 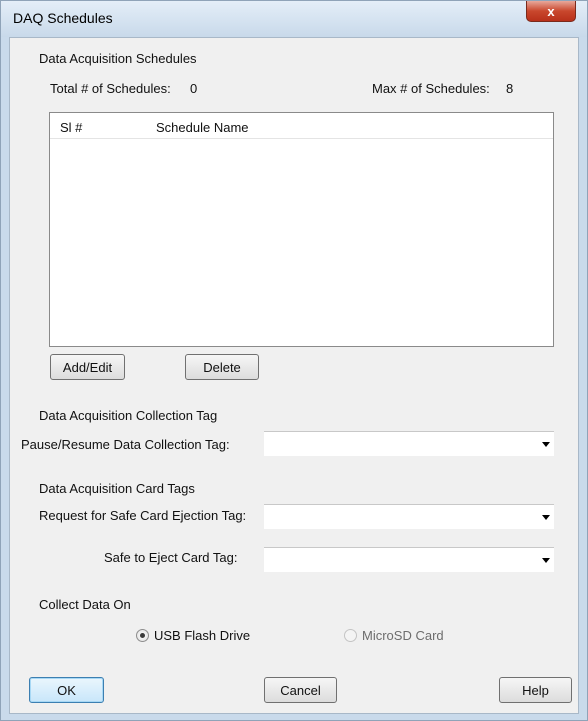 What do you see at coordinates (409, 516) in the screenshot?
I see `safe-ejection-tag-dropdown` at bounding box center [409, 516].